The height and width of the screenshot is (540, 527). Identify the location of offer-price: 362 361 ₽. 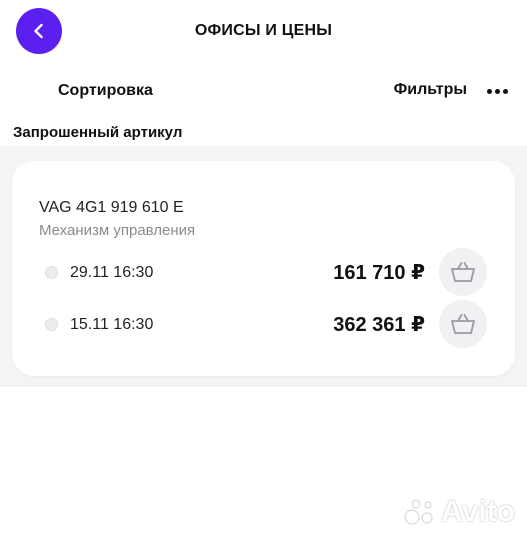
(379, 325).